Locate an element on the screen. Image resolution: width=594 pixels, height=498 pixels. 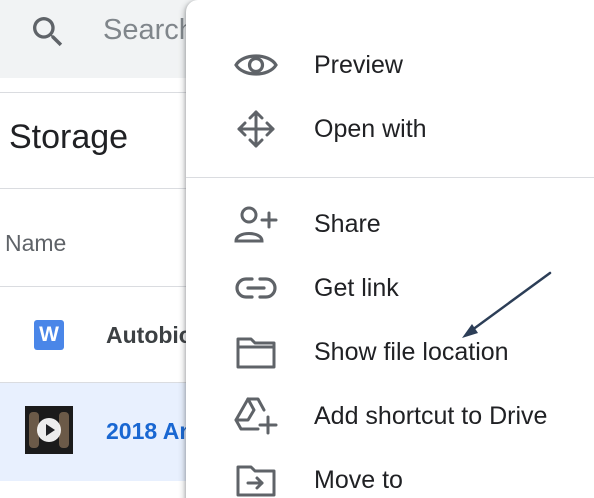
page-title: Storage is located at coordinates (69, 137).